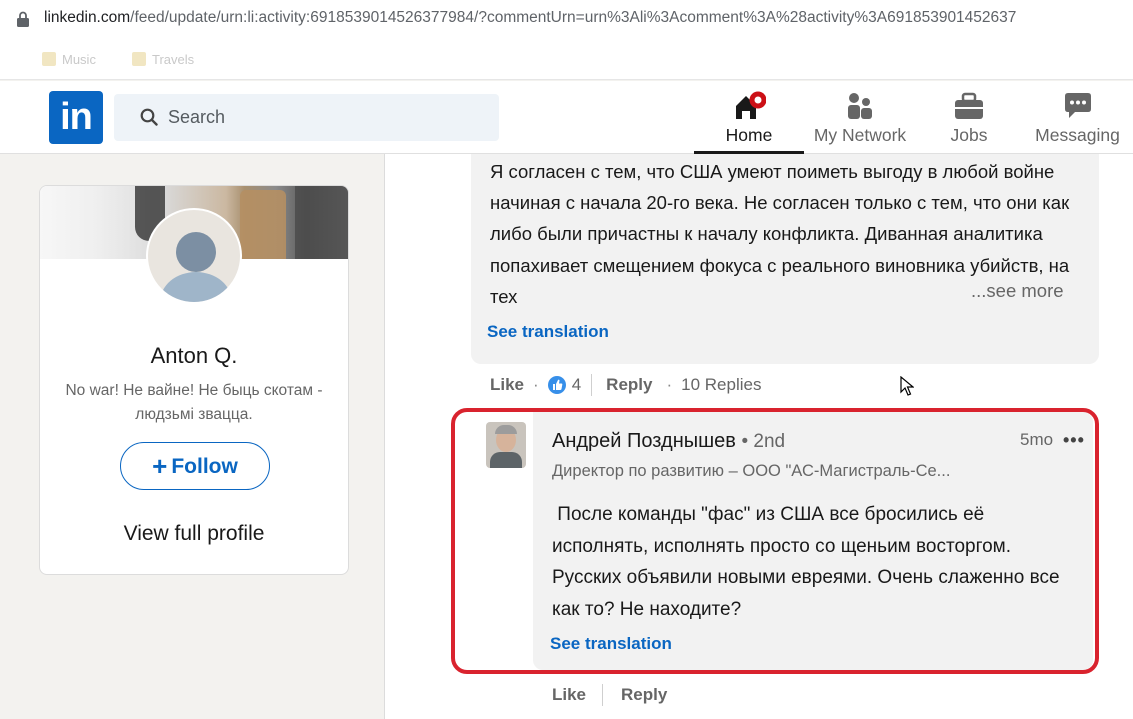 This screenshot has height=719, width=1133. Describe the element at coordinates (749, 135) in the screenshot. I see `nav-home-label: Home` at that location.